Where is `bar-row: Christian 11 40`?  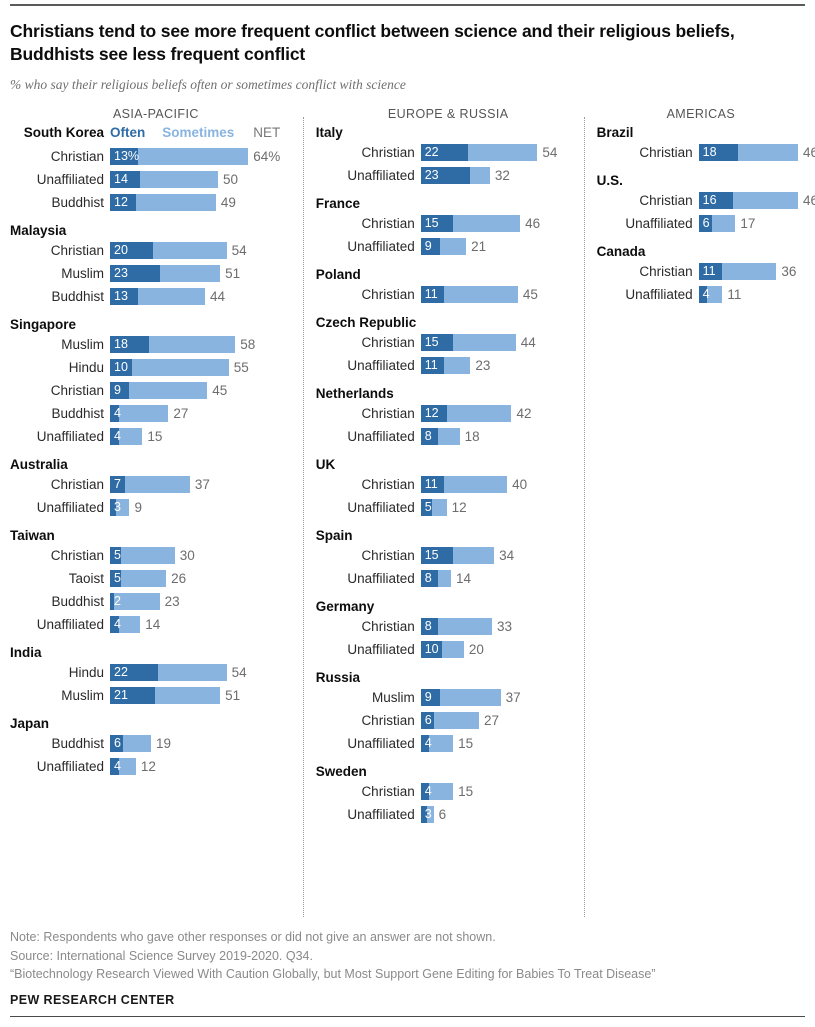
bar-row: Christian 11 40 is located at coordinates (448, 484).